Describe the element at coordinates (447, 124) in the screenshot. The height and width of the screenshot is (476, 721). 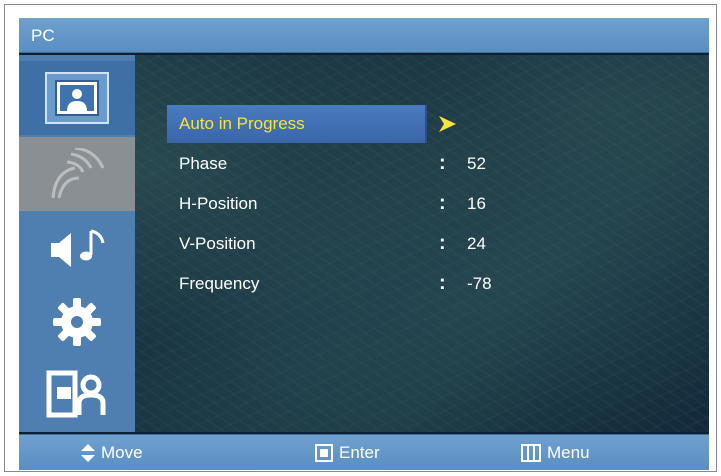
I see `arrow-right-icon` at that location.